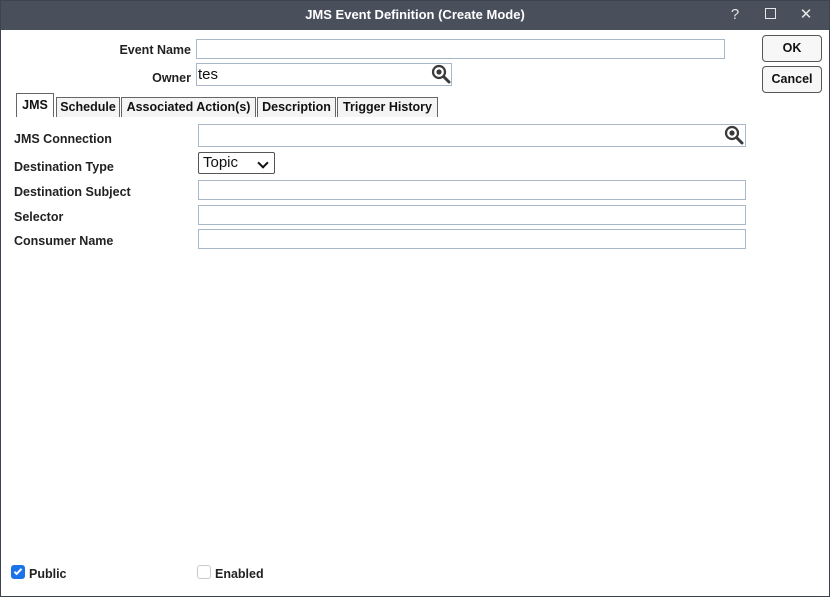 This screenshot has height=597, width=830. I want to click on destination-type-select: Topic, so click(236, 163).